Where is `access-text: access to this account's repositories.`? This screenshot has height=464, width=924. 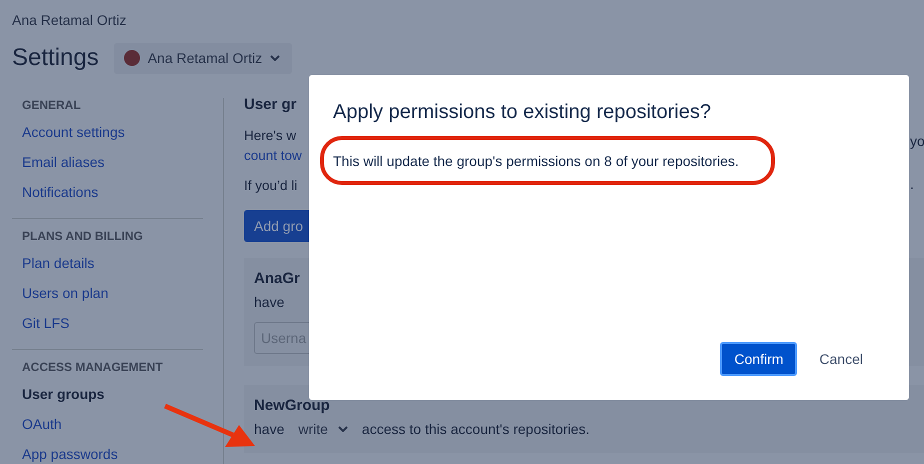 access-text: access to this account's repositories. is located at coordinates (476, 429).